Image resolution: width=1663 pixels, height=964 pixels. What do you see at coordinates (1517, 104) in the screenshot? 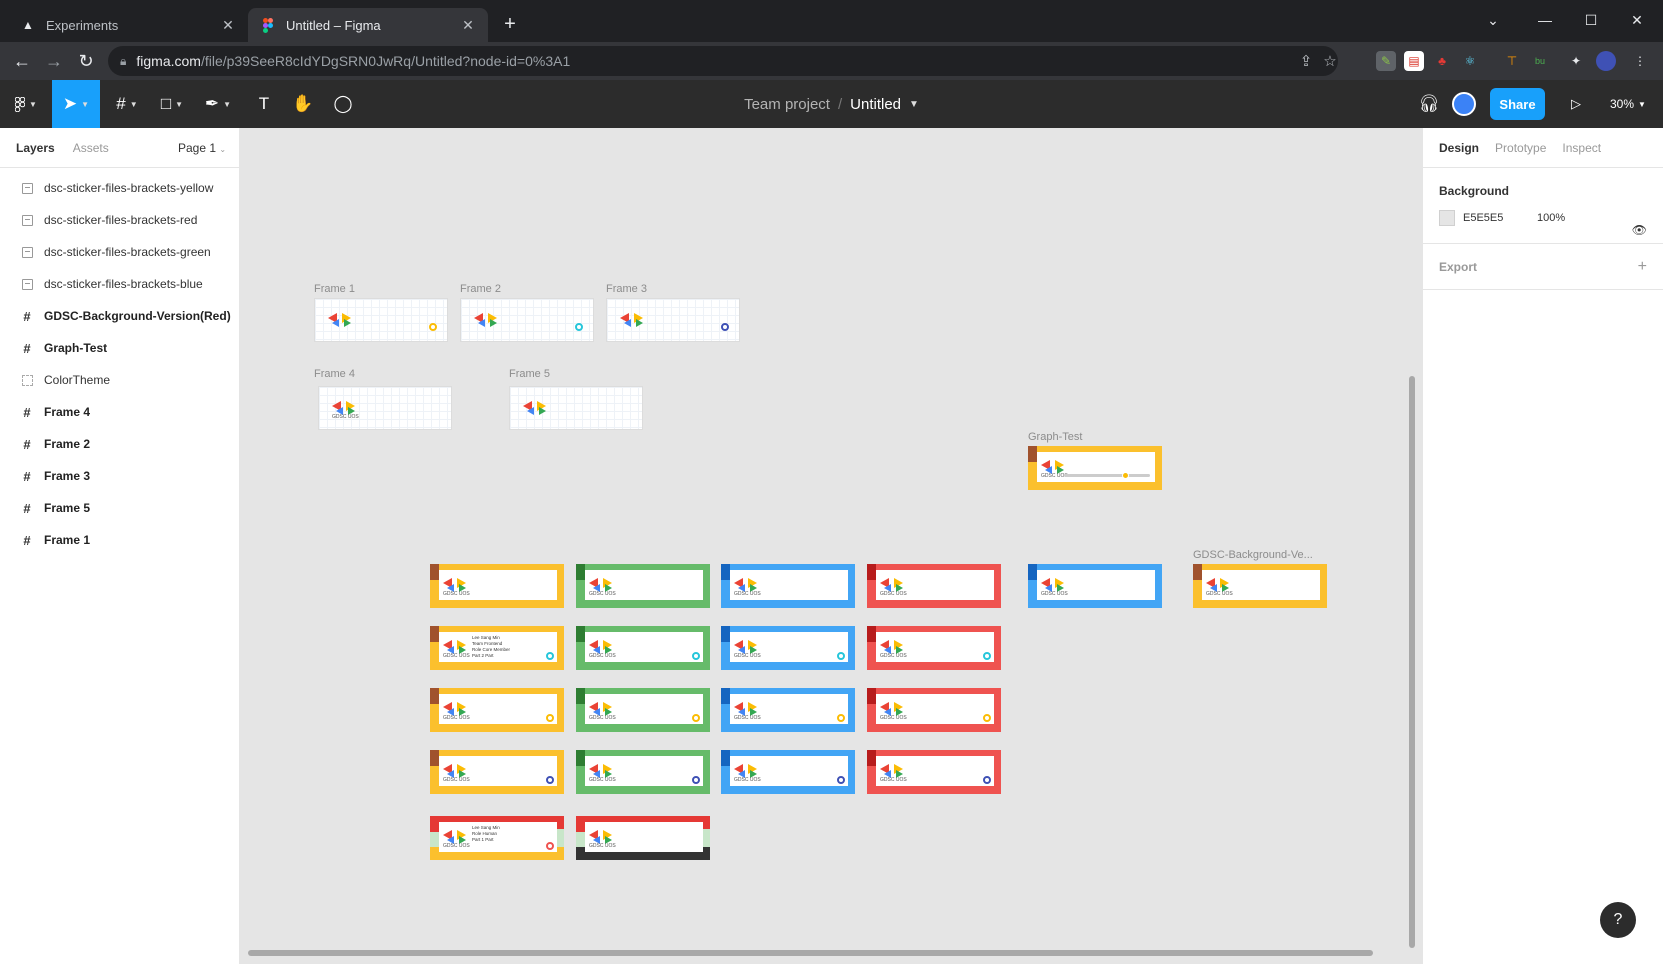
I see `share-button: Share` at bounding box center [1517, 104].